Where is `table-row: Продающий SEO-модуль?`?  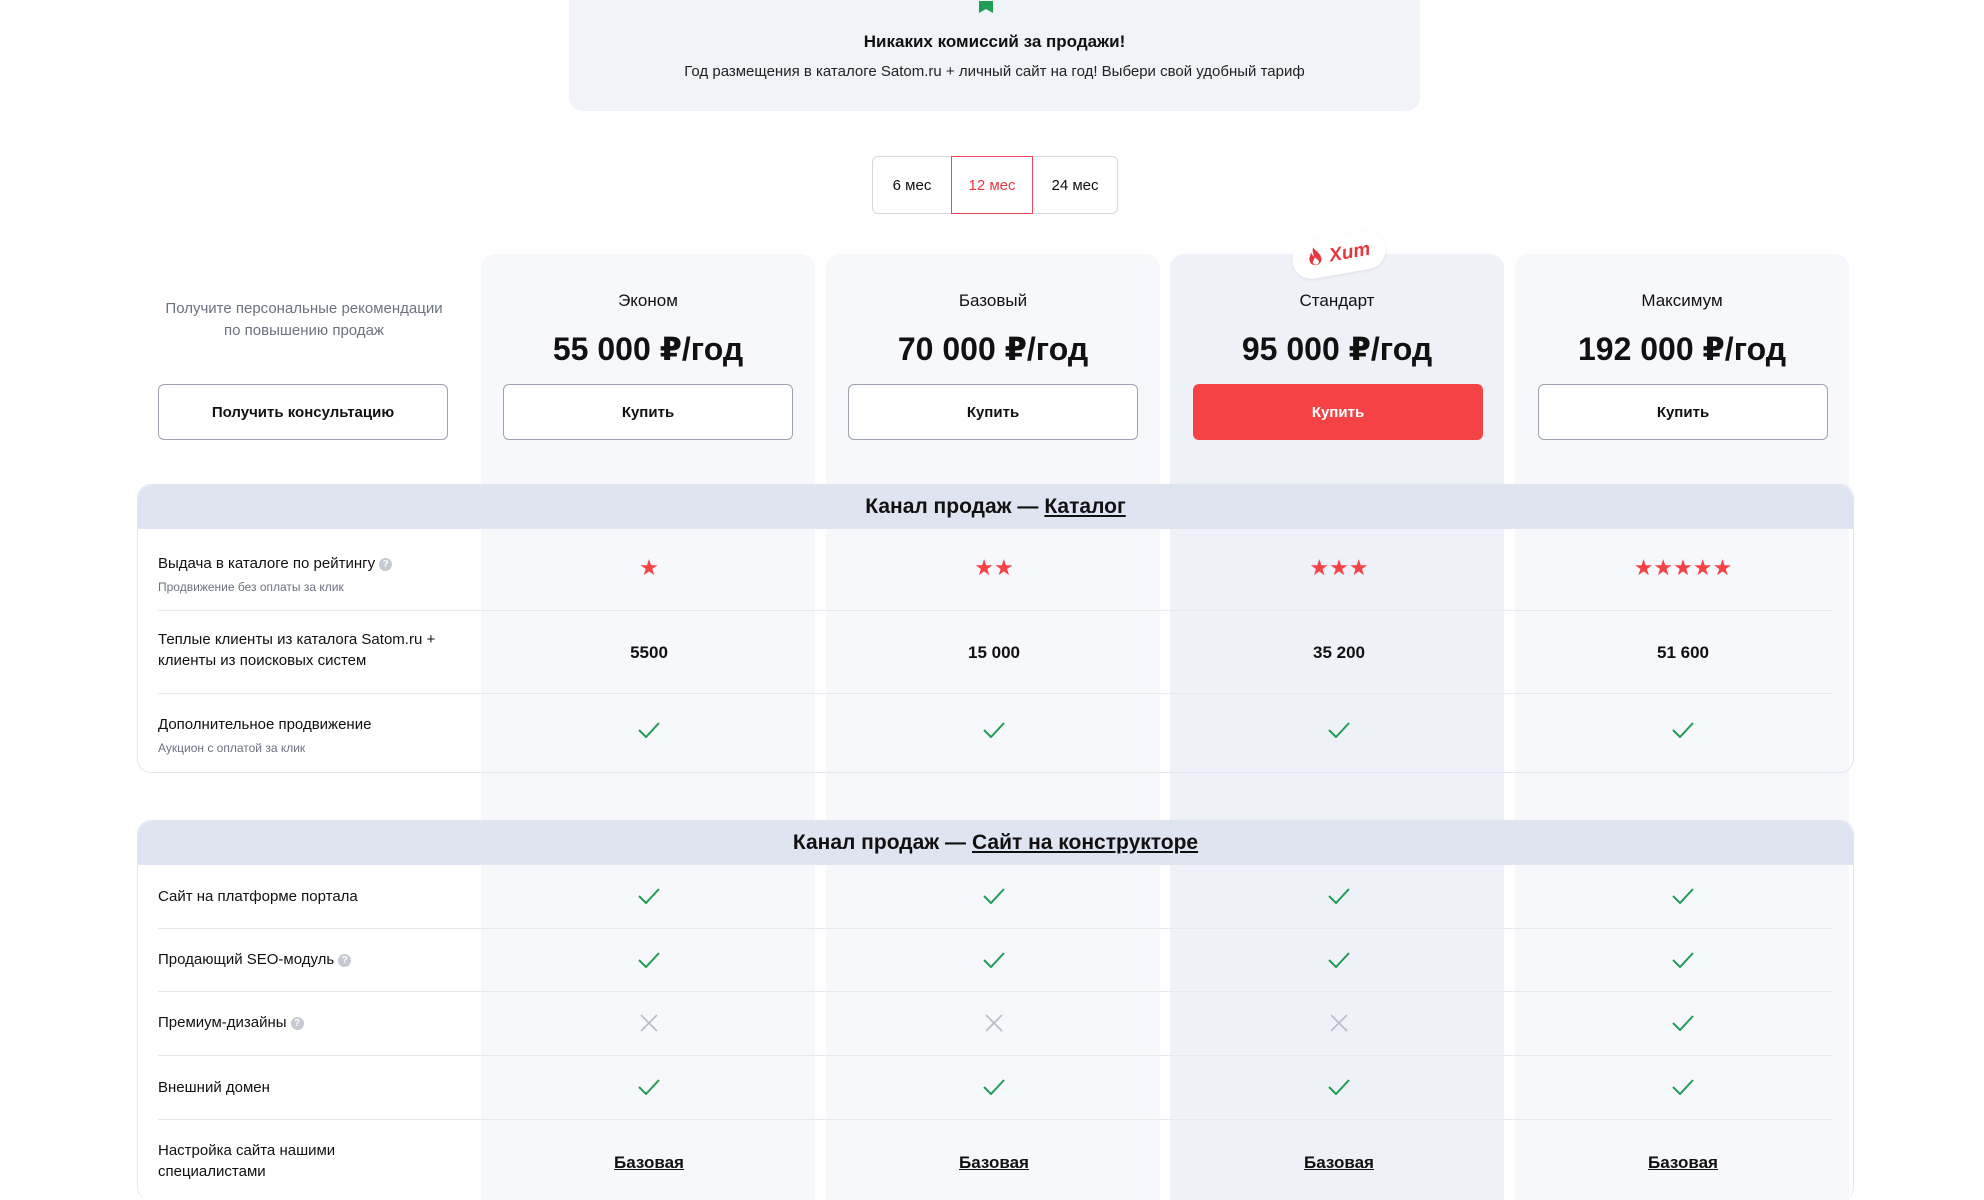 table-row: Продающий SEO-модуль? is located at coordinates (995, 960).